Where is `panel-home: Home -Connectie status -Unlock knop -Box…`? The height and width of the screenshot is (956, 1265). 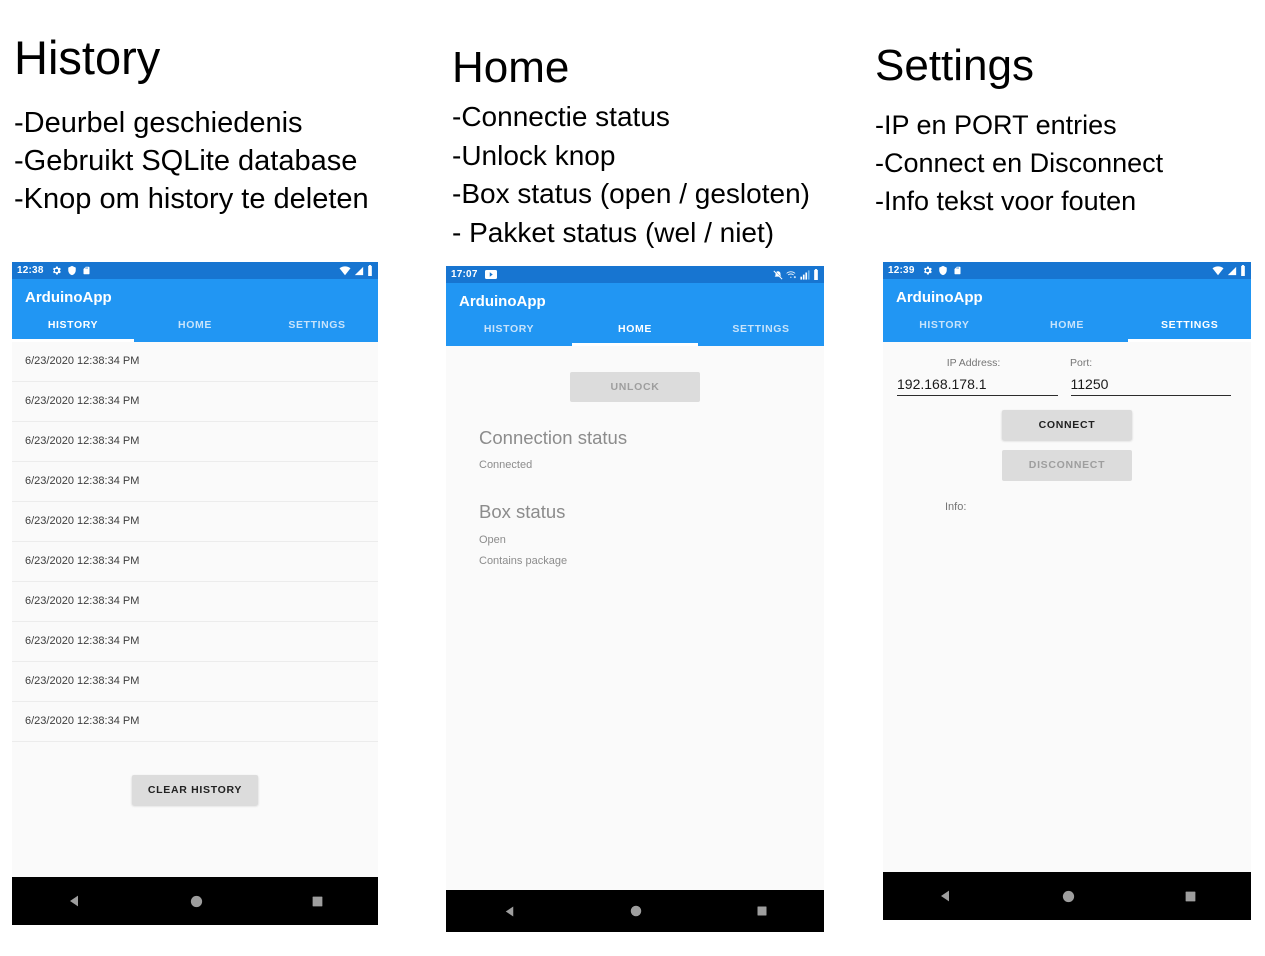 panel-home: Home -Connectie status -Unlock knop -Box… is located at coordinates (631, 147).